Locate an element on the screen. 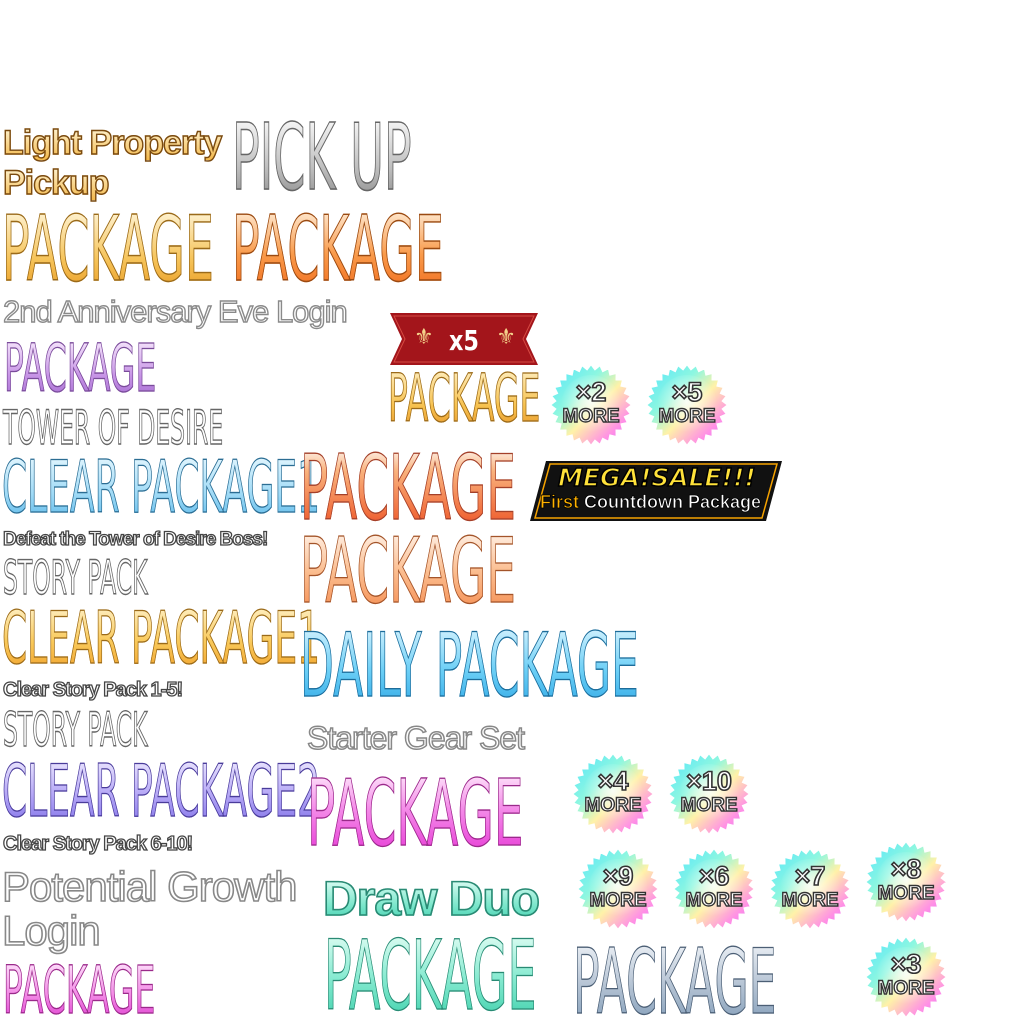  package-magenta-title: PACKAGE is located at coordinates (415, 813).